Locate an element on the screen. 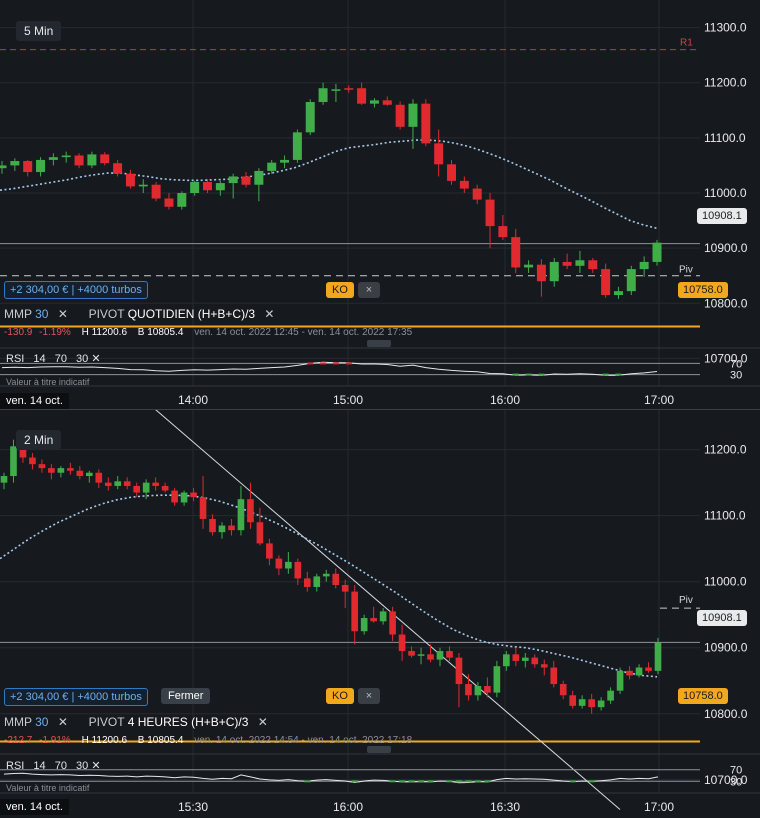 The width and height of the screenshot is (760, 818). x-tick-label: 17:00 is located at coordinates (659, 400).